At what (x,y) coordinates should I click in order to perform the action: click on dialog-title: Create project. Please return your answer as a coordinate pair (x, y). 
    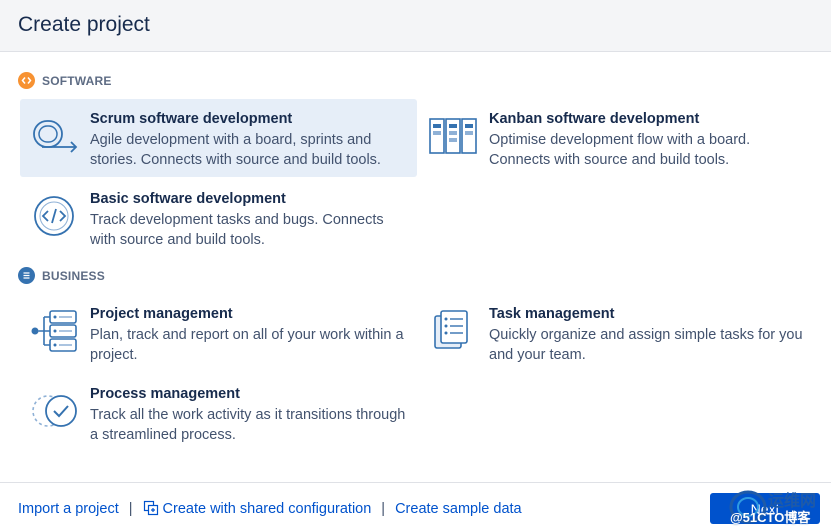
    Looking at the image, I should click on (84, 24).